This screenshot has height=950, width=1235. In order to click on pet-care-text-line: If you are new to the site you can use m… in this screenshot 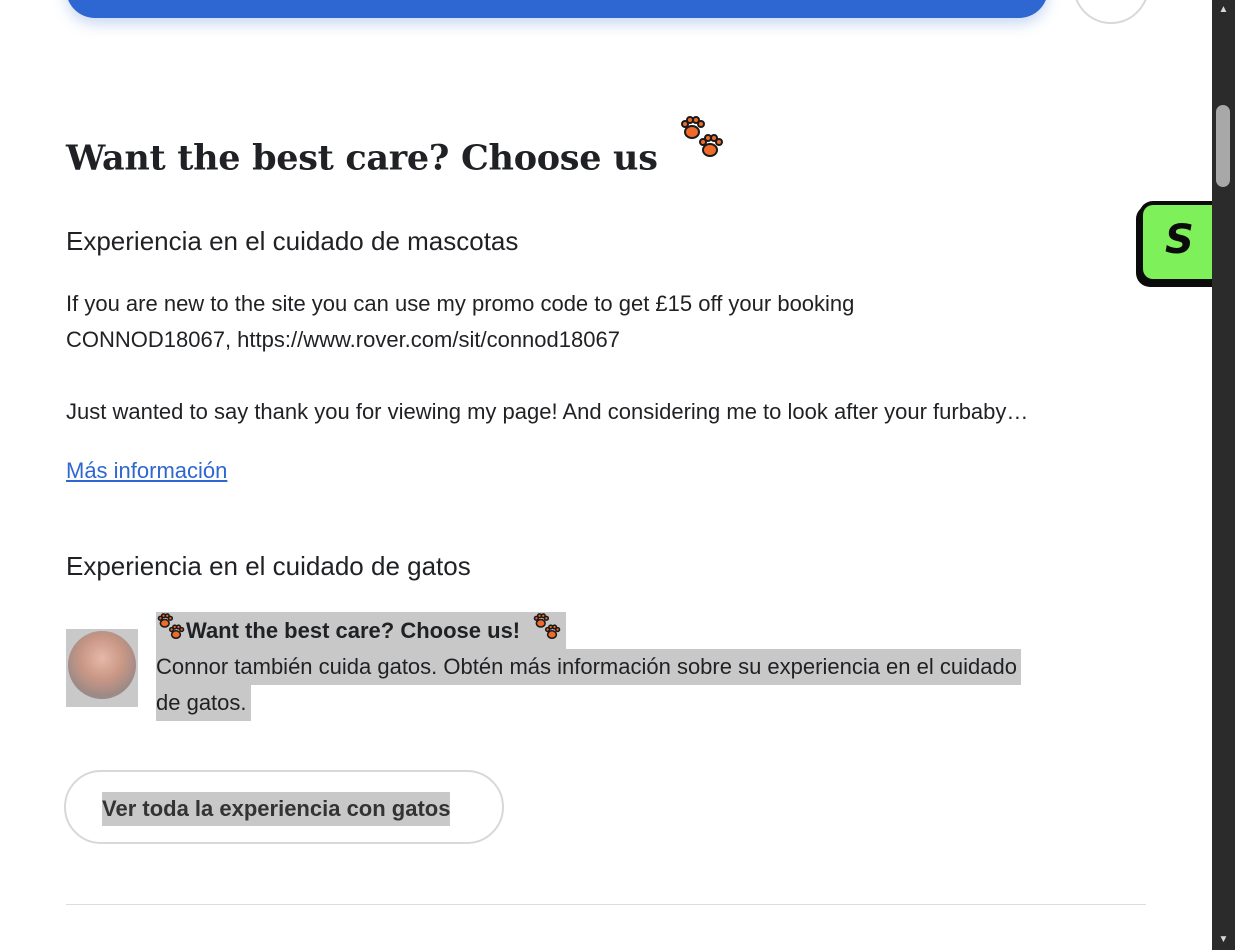, I will do `click(460, 303)`.